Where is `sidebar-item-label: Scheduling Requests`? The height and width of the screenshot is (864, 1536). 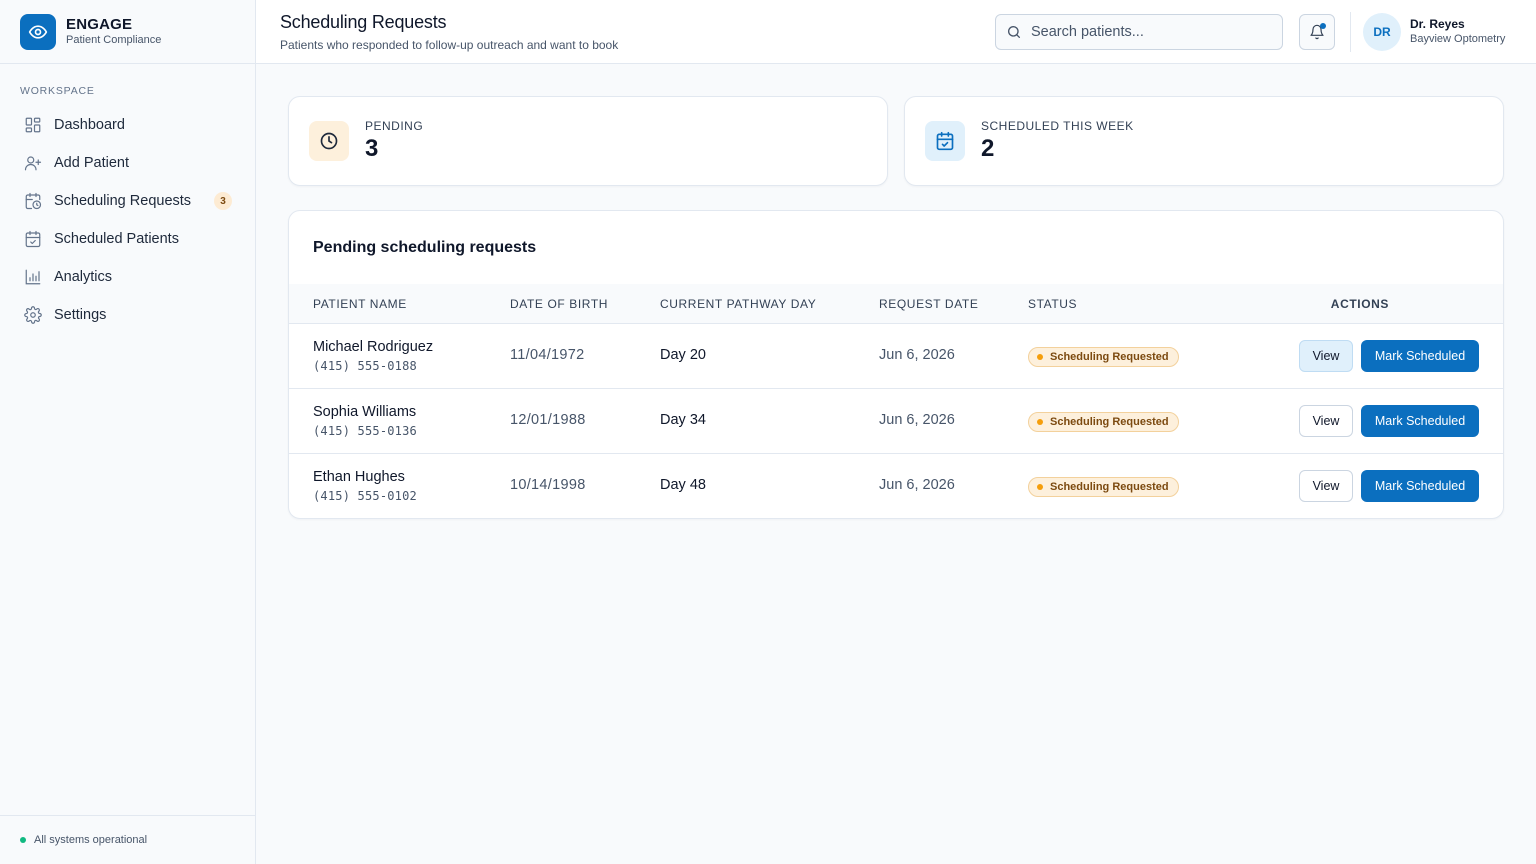
sidebar-item-label: Scheduling Requests is located at coordinates (123, 201).